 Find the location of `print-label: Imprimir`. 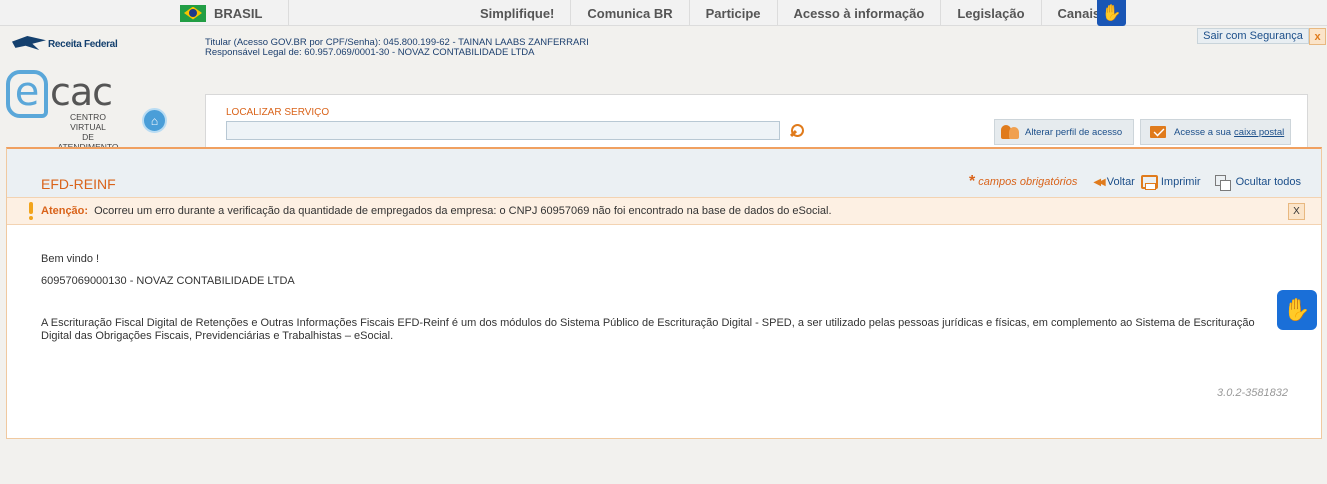

print-label: Imprimir is located at coordinates (1180, 182).